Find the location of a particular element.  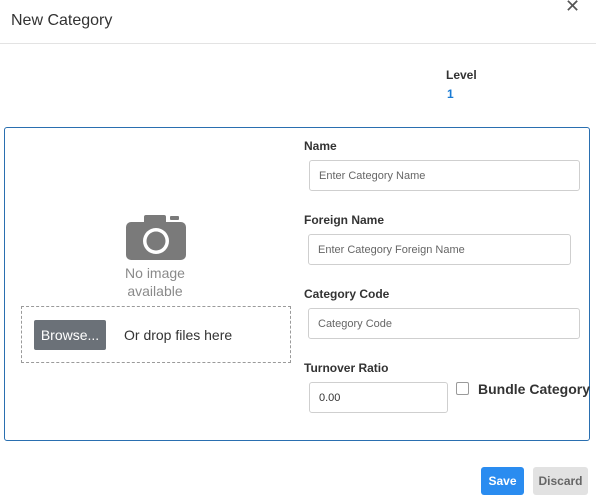

no-image-line2: available is located at coordinates (155, 291).